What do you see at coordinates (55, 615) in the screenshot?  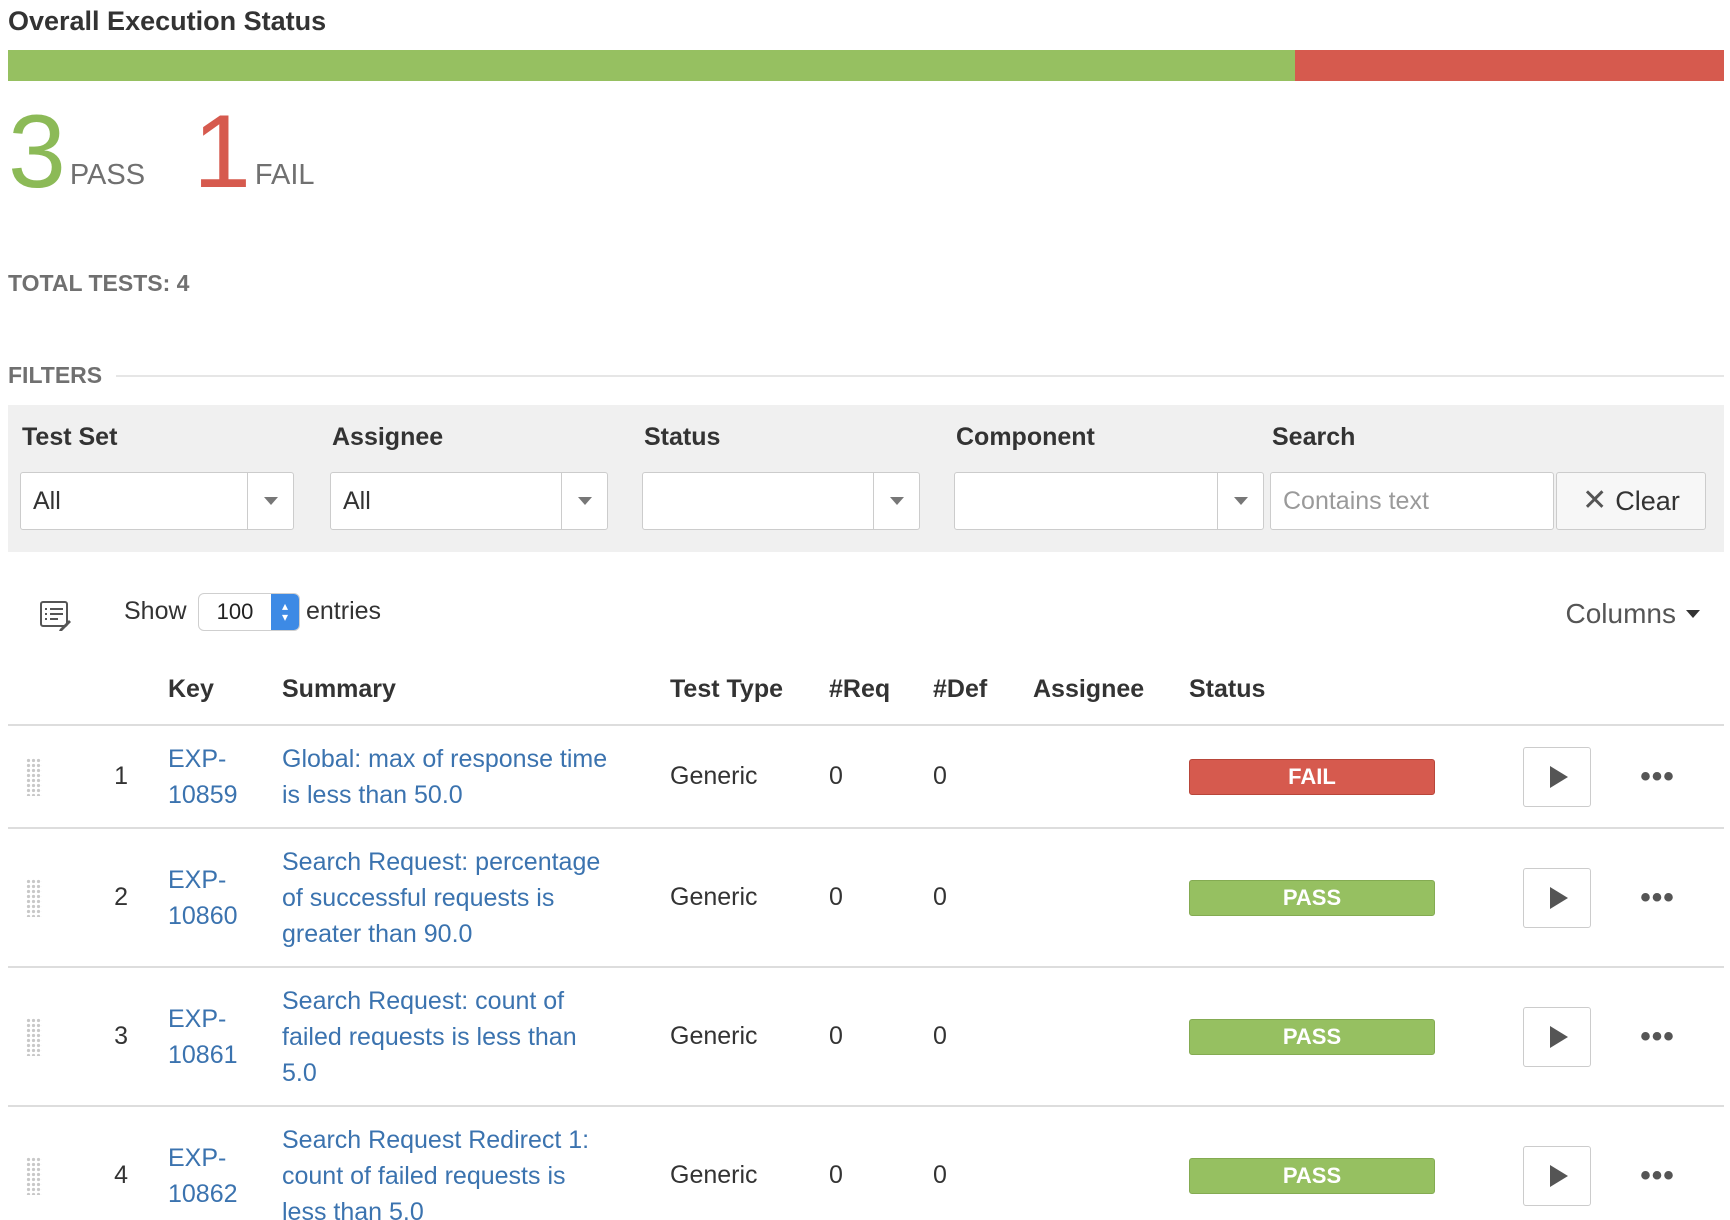 I see `list-edit-icon` at bounding box center [55, 615].